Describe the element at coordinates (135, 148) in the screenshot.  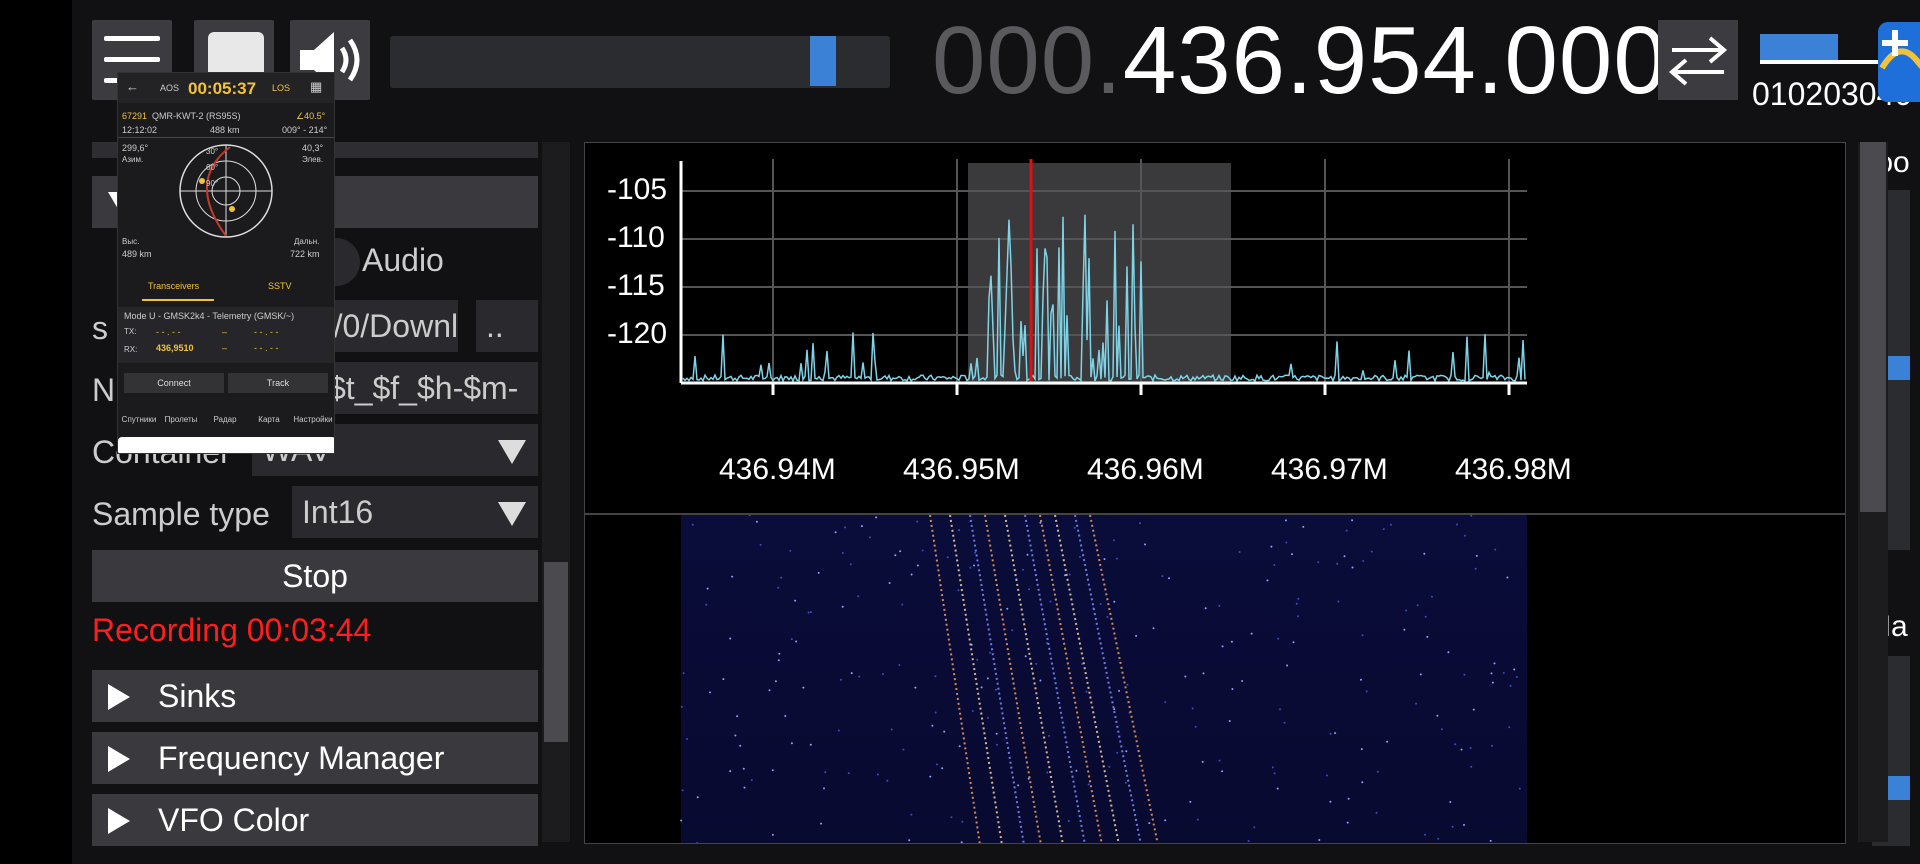
I see `azimuth-value: 299,6°` at that location.